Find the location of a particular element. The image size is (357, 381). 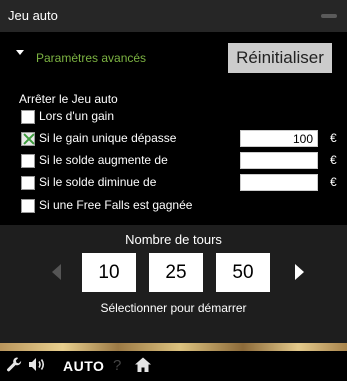

balance-decreases-input is located at coordinates (279, 182).